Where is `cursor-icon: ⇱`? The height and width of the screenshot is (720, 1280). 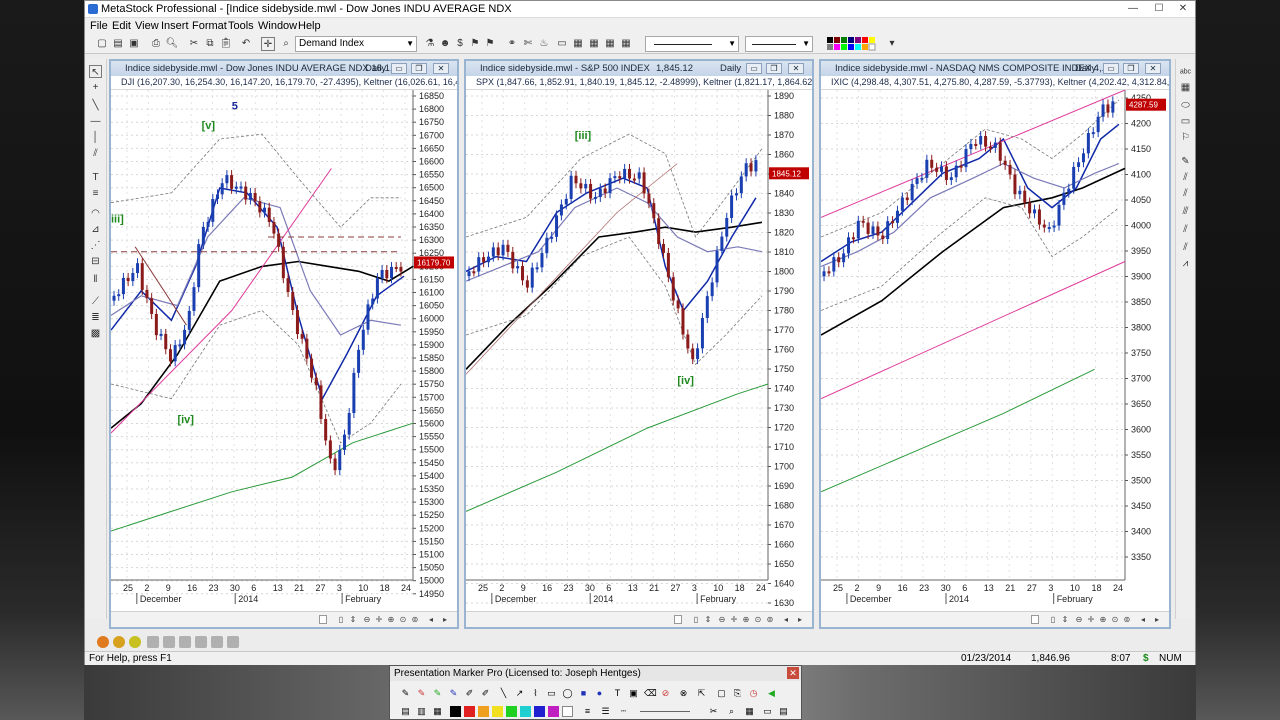
cursor-icon: ⇱ is located at coordinates (701, 693).